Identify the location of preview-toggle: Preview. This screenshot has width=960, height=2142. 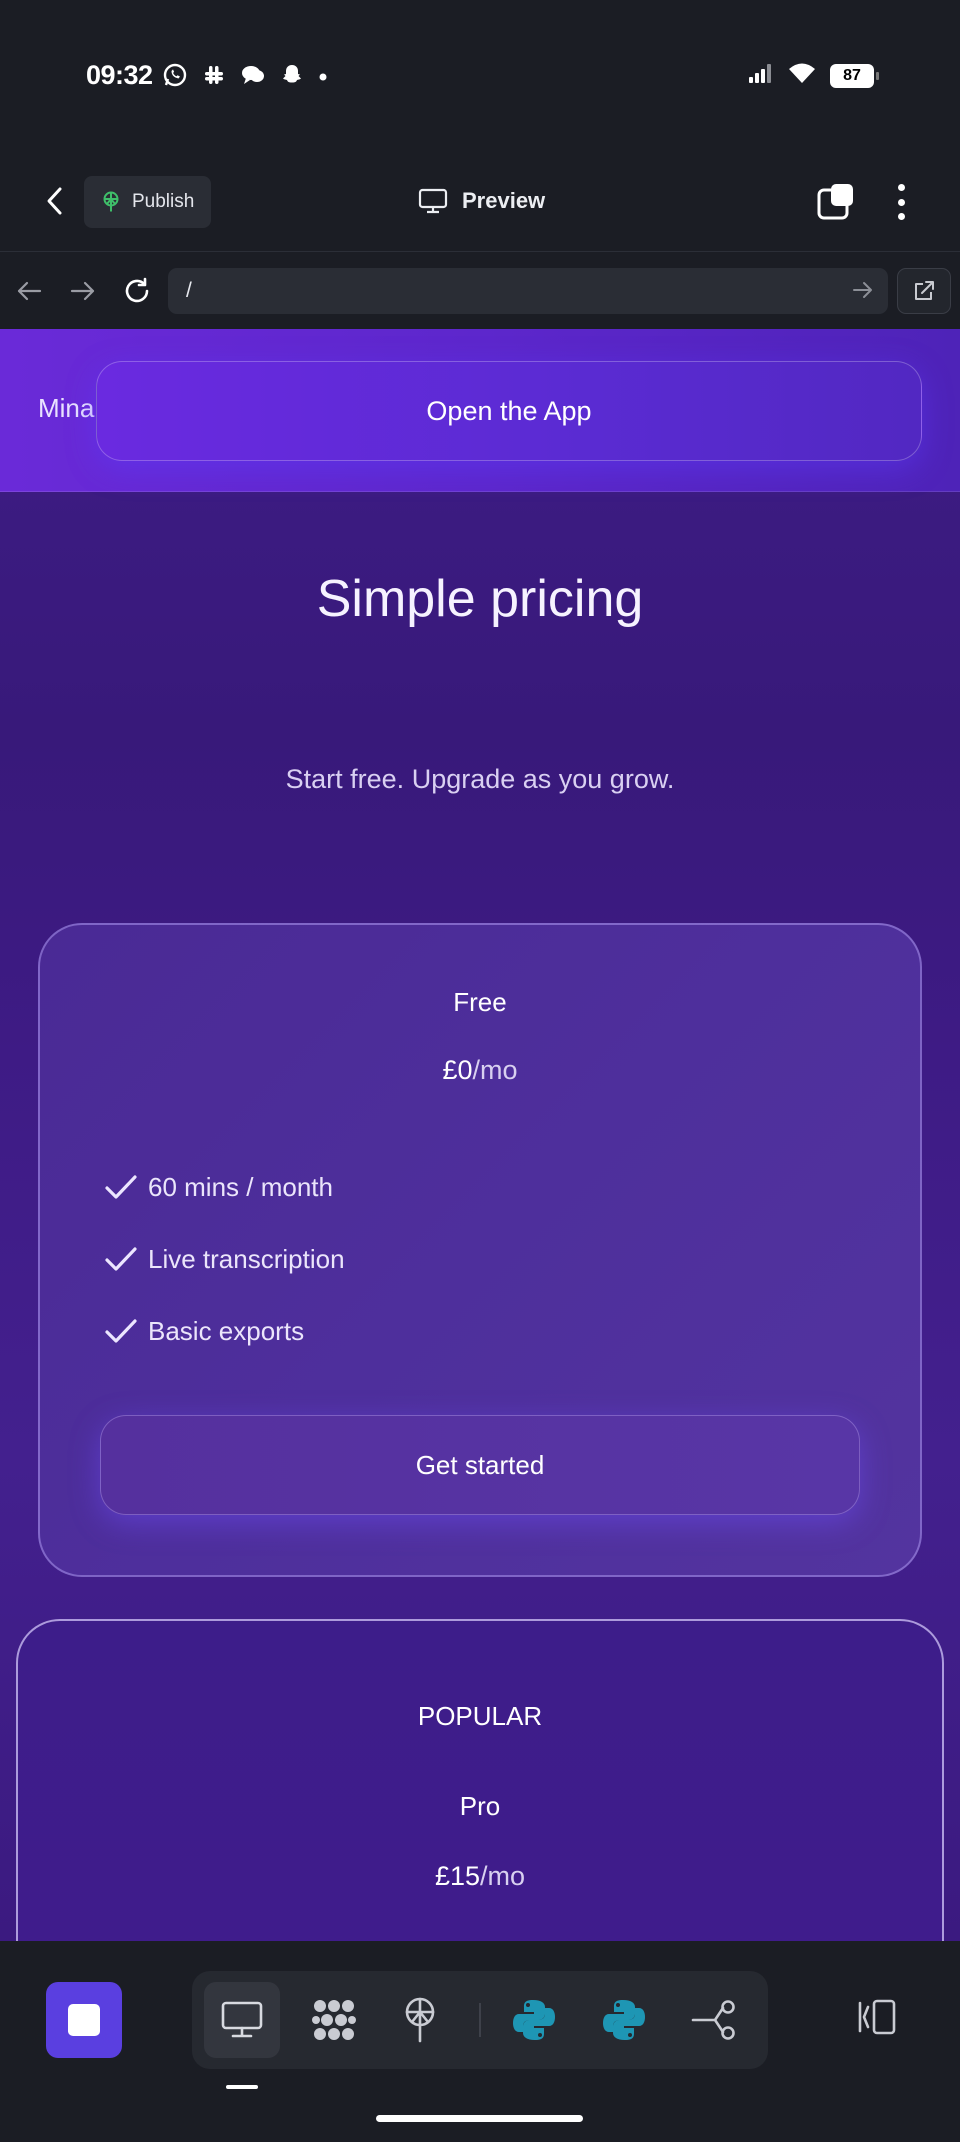
(481, 201).